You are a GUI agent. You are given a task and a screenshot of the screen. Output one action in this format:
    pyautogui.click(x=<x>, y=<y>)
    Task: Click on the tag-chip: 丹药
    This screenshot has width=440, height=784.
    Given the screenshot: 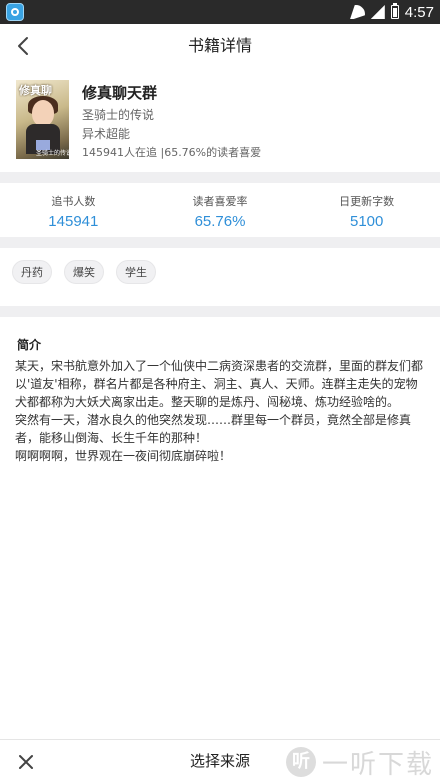 What is the action you would take?
    pyautogui.click(x=32, y=272)
    